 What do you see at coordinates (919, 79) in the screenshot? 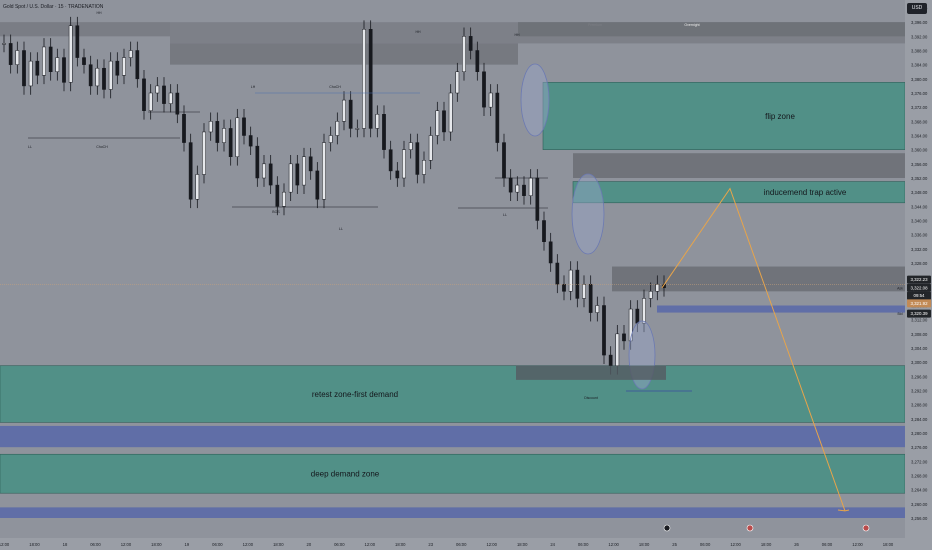
I see `price-axis-tick: 3,380.00` at bounding box center [919, 79].